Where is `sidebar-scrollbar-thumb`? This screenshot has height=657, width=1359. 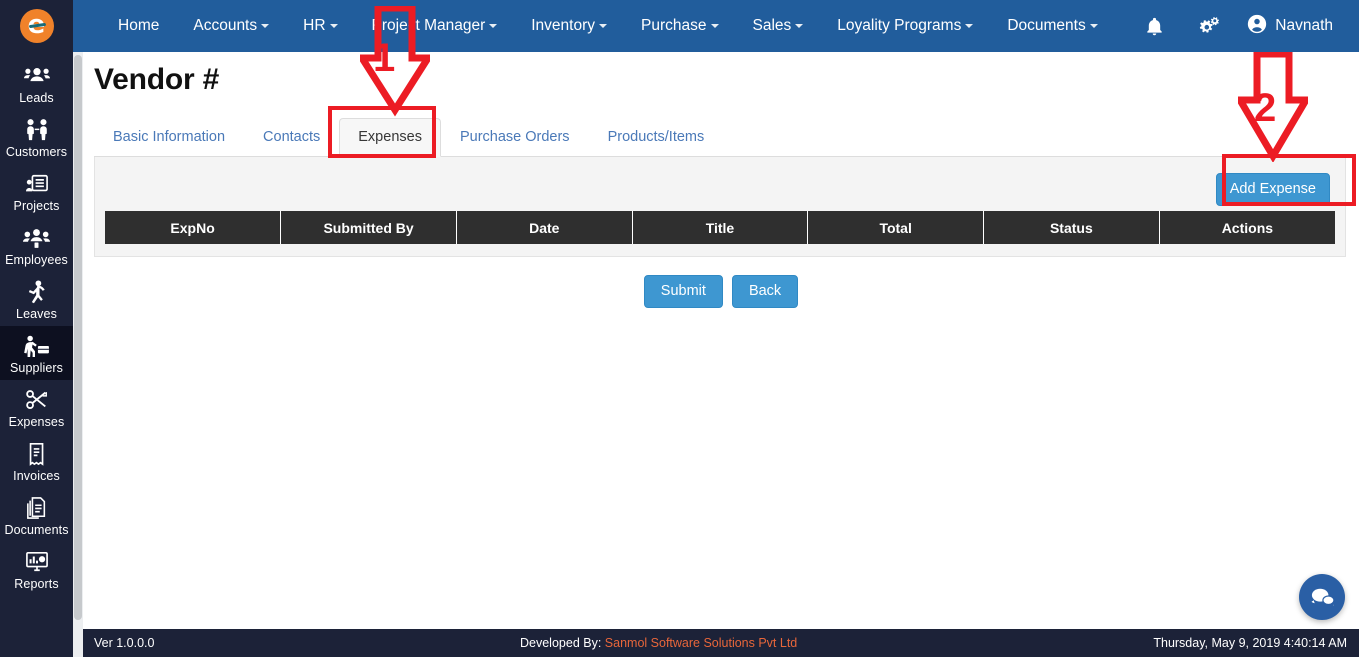
sidebar-scrollbar-thumb is located at coordinates (78, 337).